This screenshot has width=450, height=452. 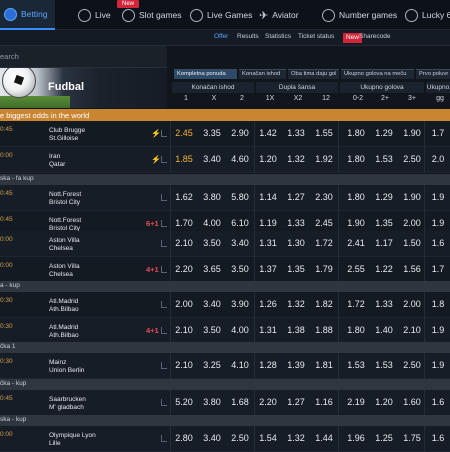 I want to click on odds-cell: 1.28, so click(x=268, y=365).